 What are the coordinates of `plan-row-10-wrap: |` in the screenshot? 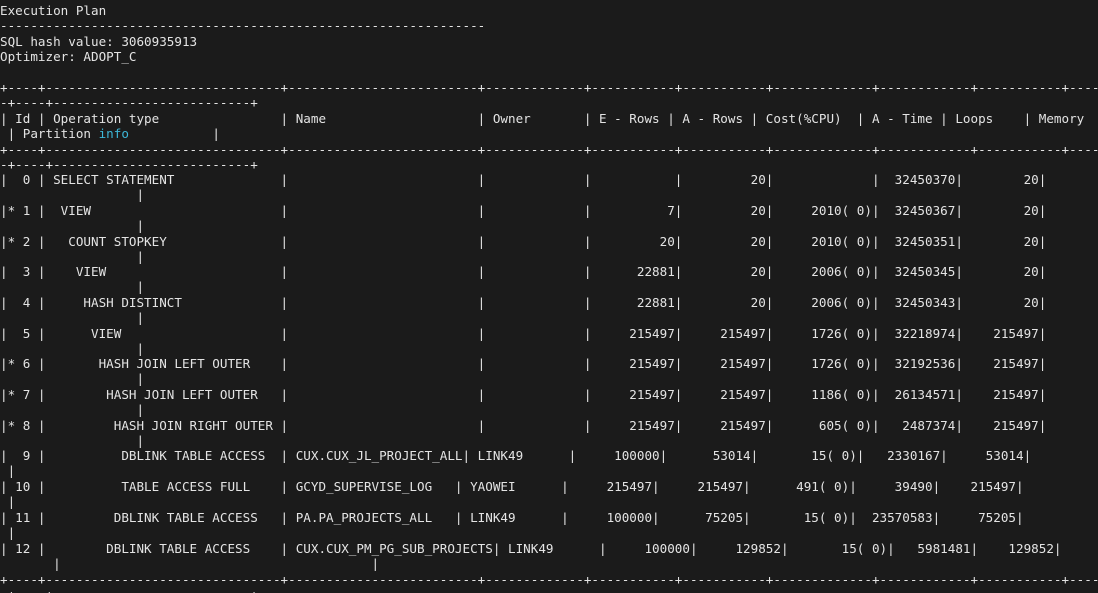 It's located at (8, 501).